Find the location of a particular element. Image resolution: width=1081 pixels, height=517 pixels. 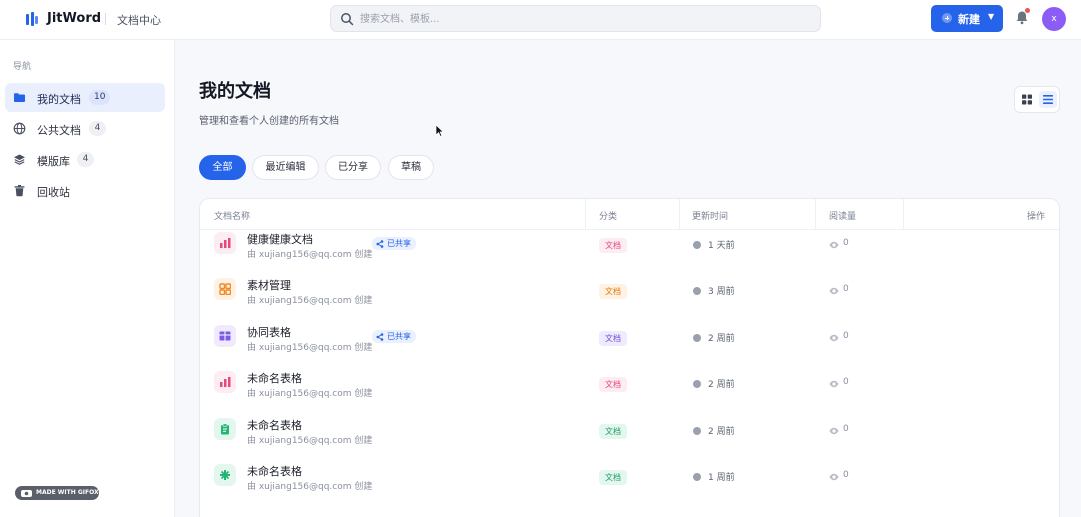

sidebar-item-trash: 回收站 is located at coordinates (85, 190).